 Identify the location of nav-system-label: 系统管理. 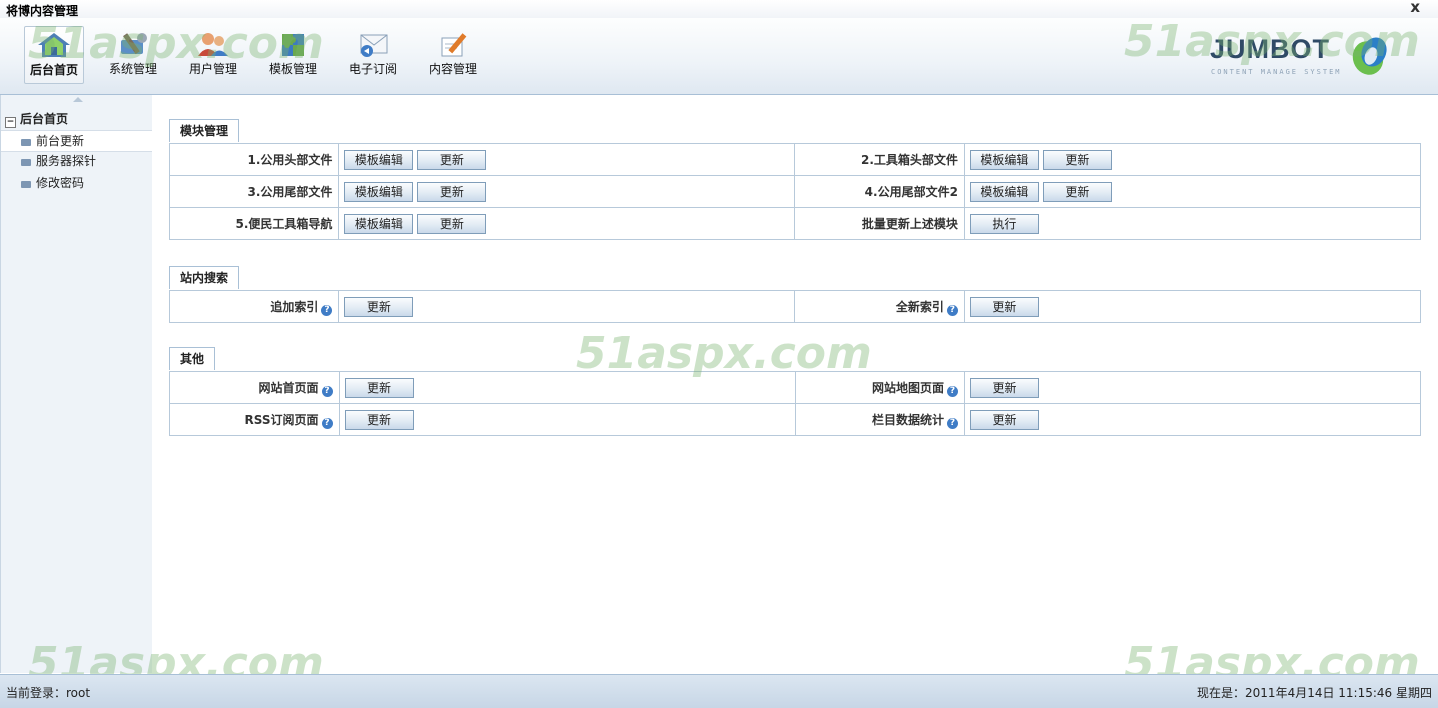
(132, 69).